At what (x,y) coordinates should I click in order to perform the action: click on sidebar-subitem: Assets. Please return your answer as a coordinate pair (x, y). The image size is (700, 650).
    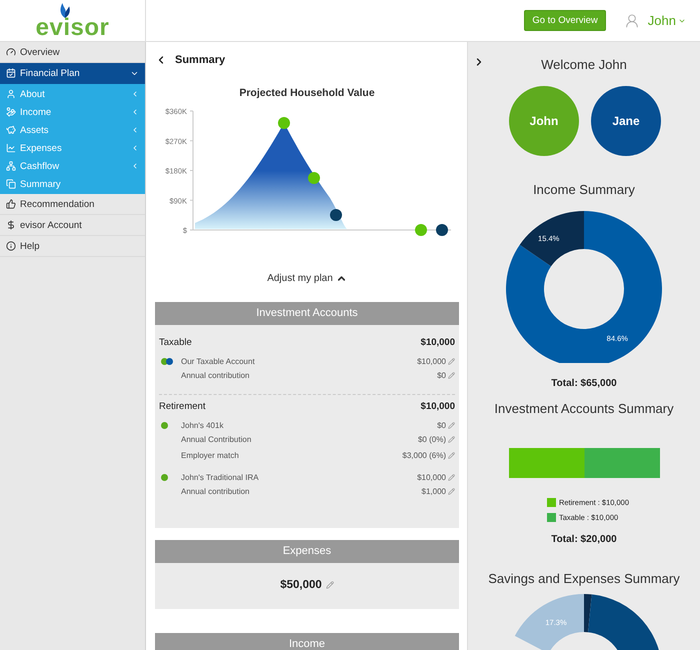
    Looking at the image, I should click on (72, 130).